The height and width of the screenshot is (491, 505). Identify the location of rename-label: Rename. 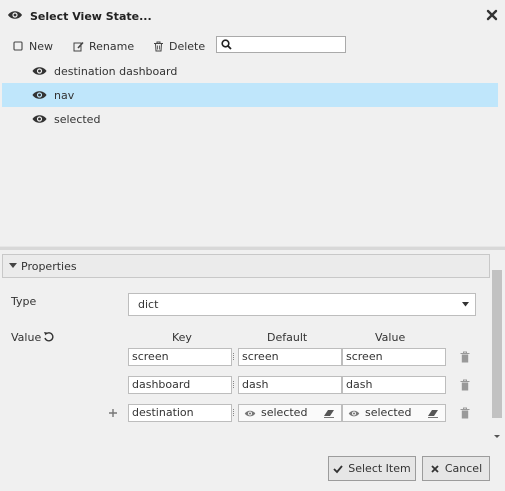
(112, 46).